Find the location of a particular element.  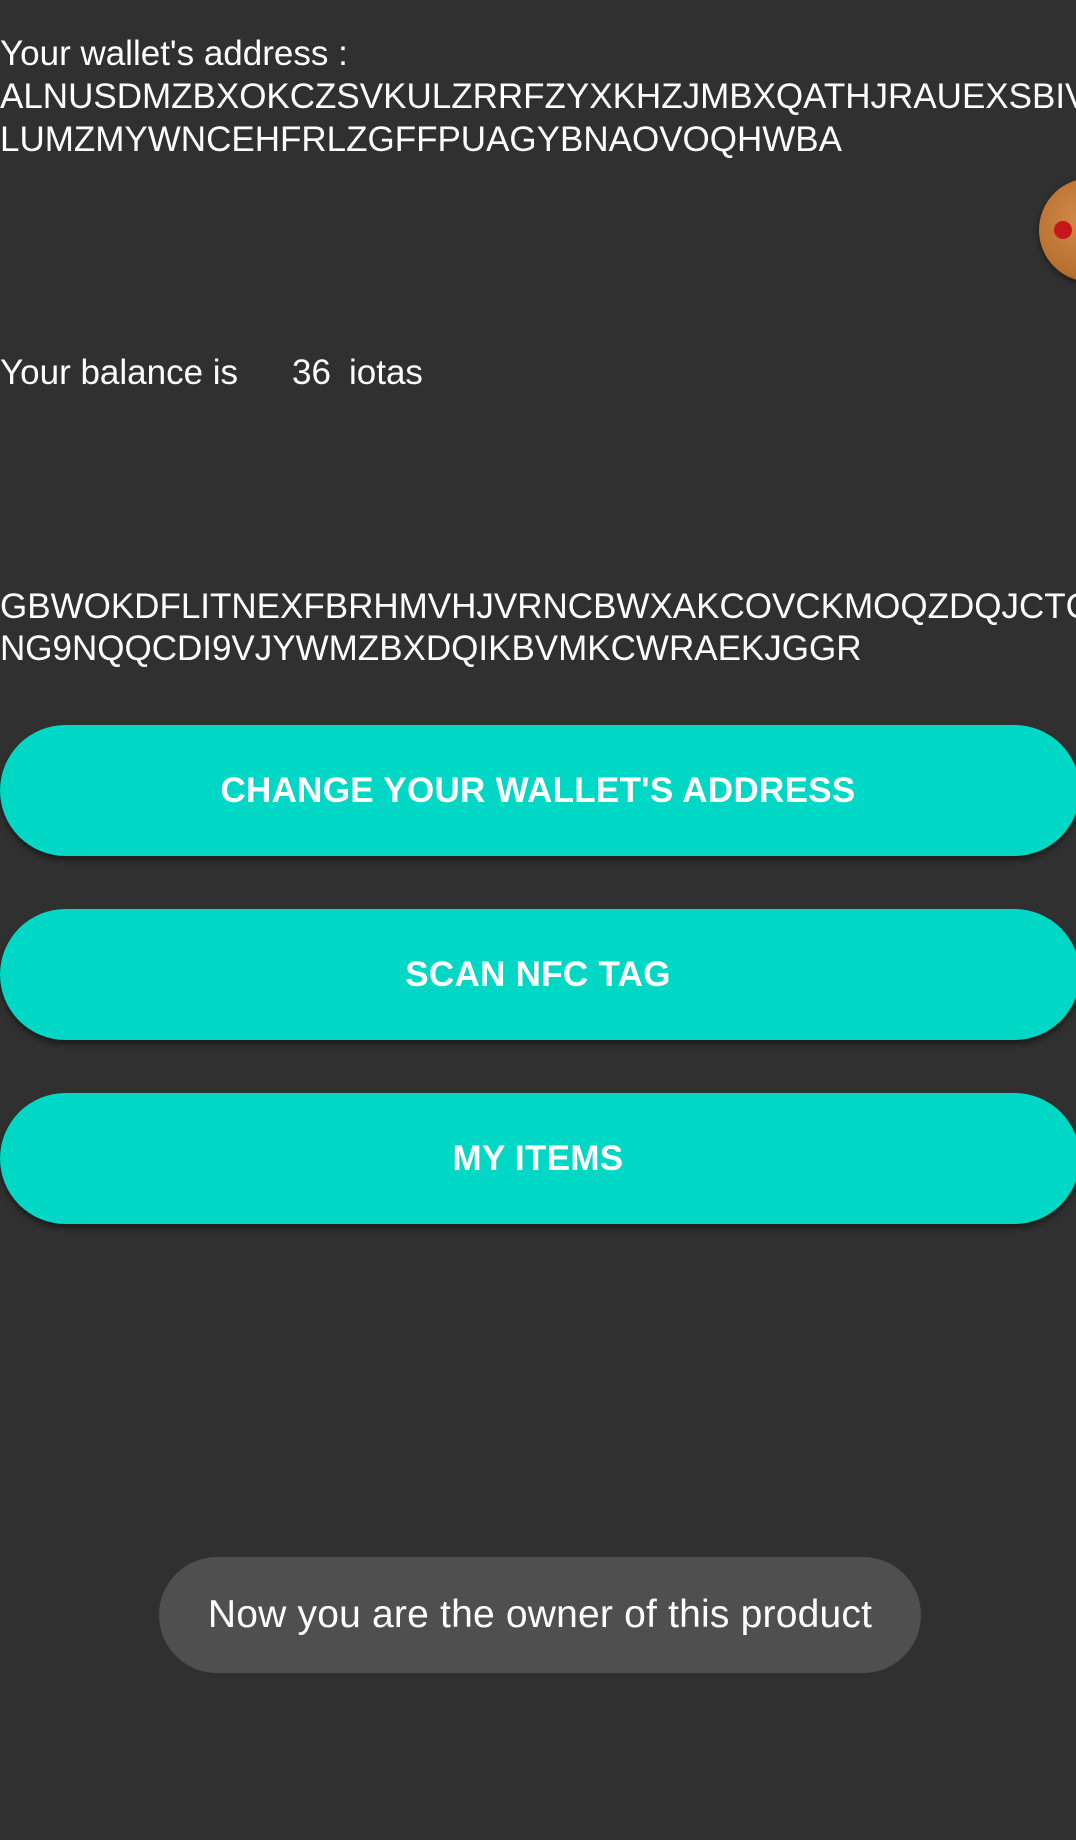

nfc-tag-id-line2: NG9NQQCDI9VJYWMZBXDQIKBVMKCWRAEKJGGR is located at coordinates (431, 648).